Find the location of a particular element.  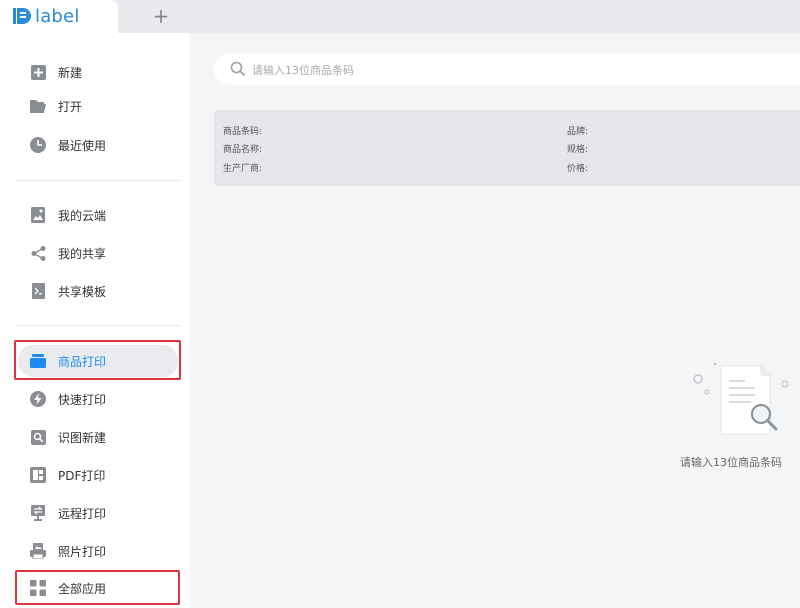

sidebar-item-label: 快速打印 is located at coordinates (82, 399).